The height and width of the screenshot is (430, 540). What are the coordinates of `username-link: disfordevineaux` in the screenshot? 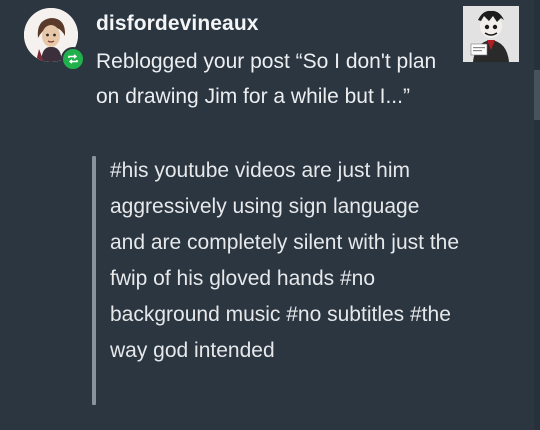 It's located at (177, 24).